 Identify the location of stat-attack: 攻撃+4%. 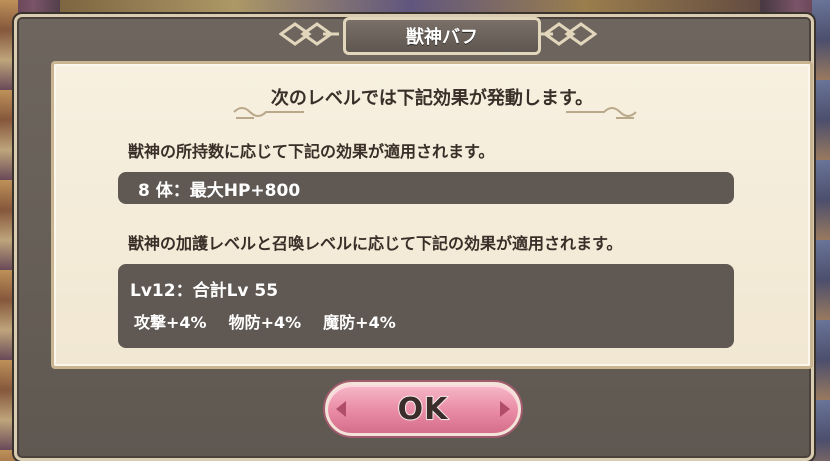
(170, 322).